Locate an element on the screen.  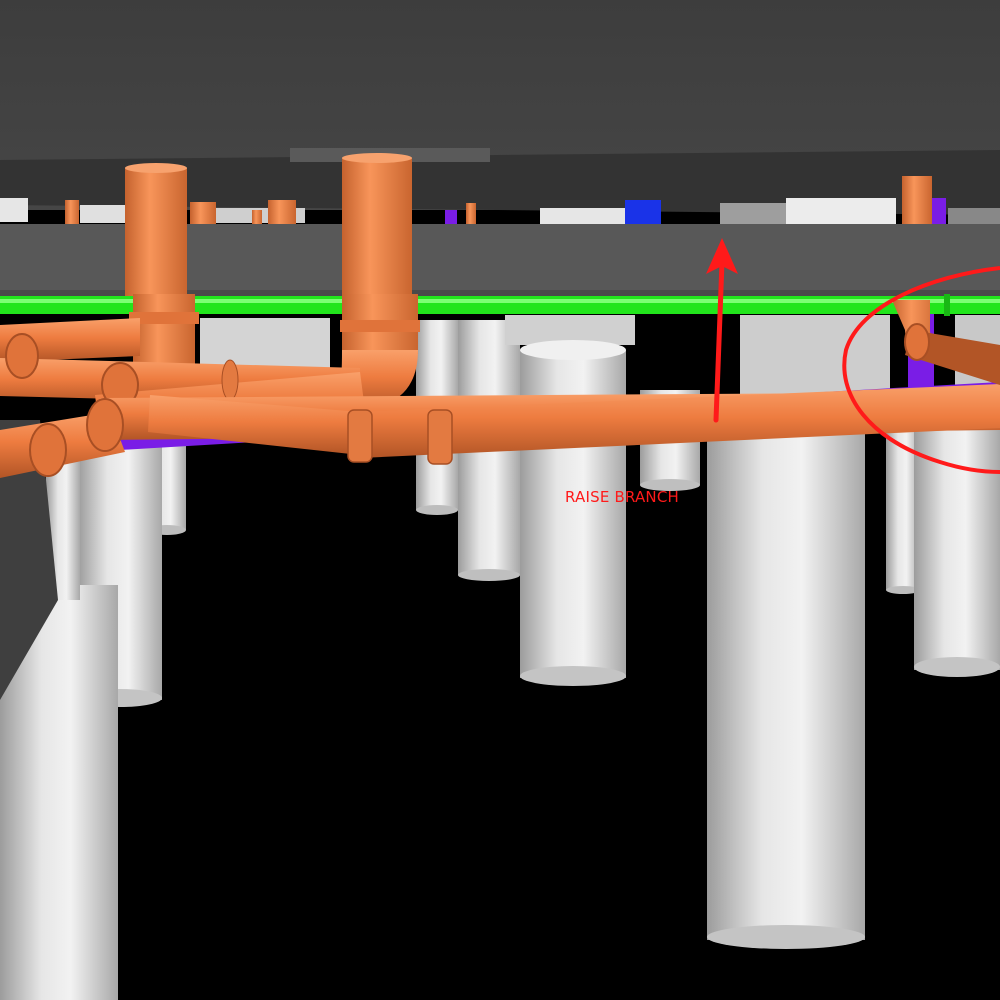
column is located at coordinates (786, 680).